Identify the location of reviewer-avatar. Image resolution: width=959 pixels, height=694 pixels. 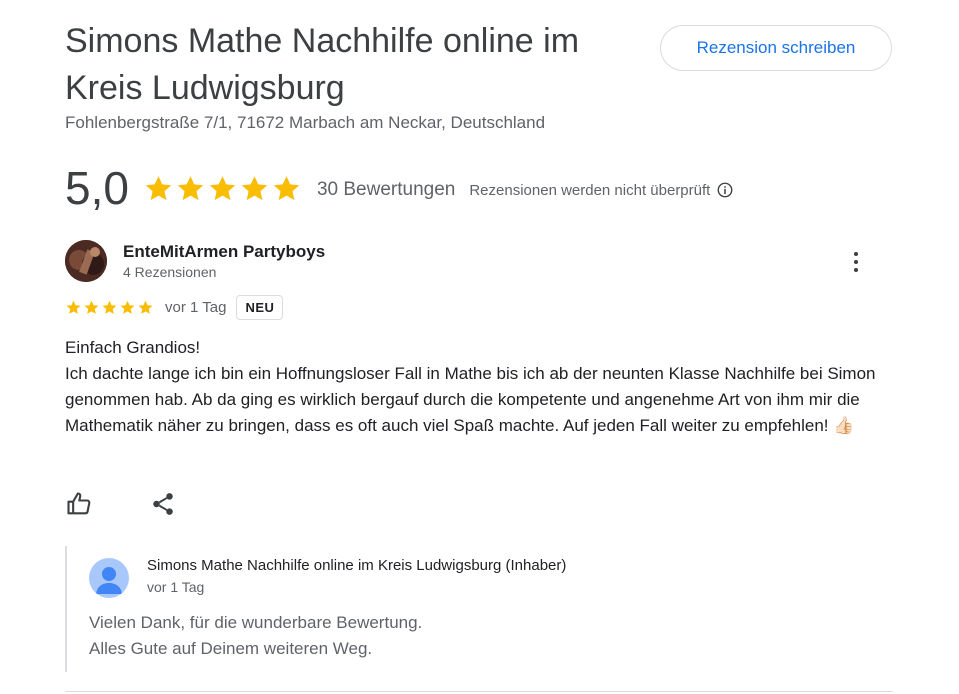
(86, 261).